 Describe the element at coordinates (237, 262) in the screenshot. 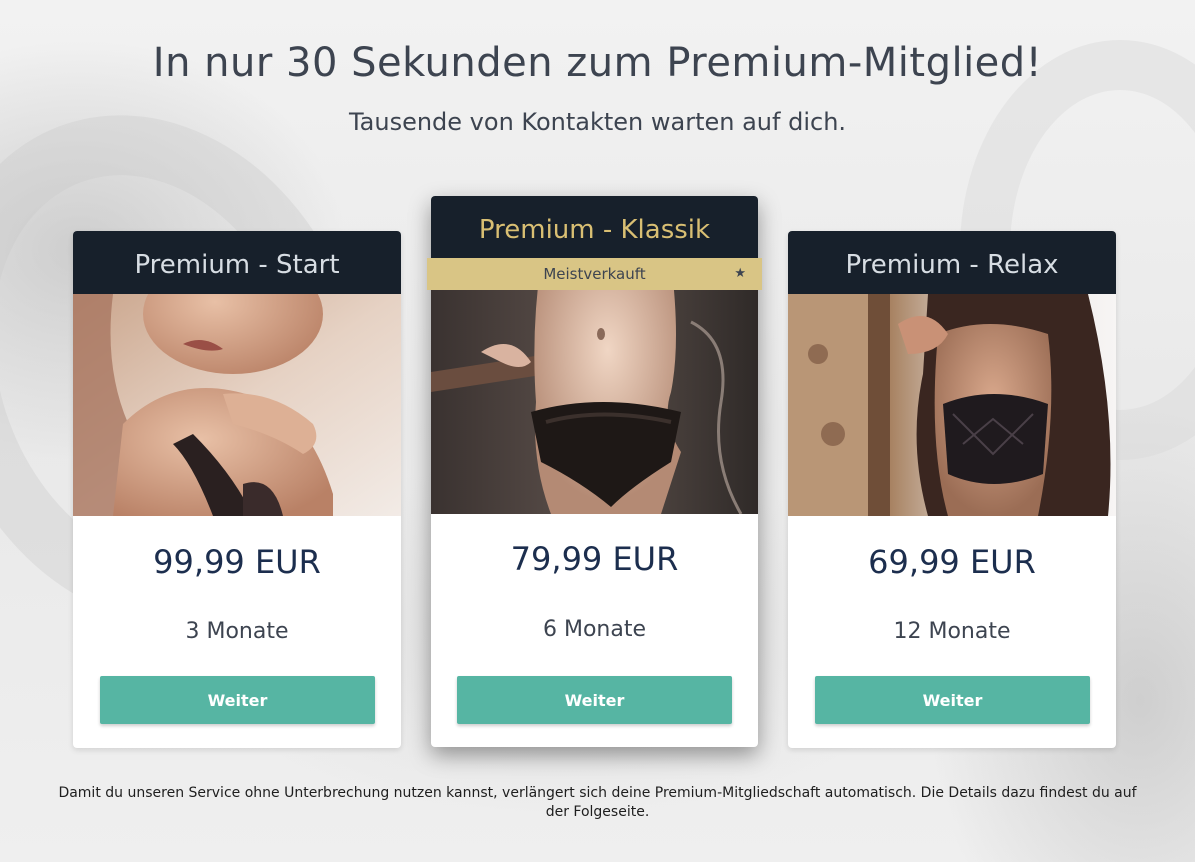

I see `plan-title: Premium - Start` at that location.